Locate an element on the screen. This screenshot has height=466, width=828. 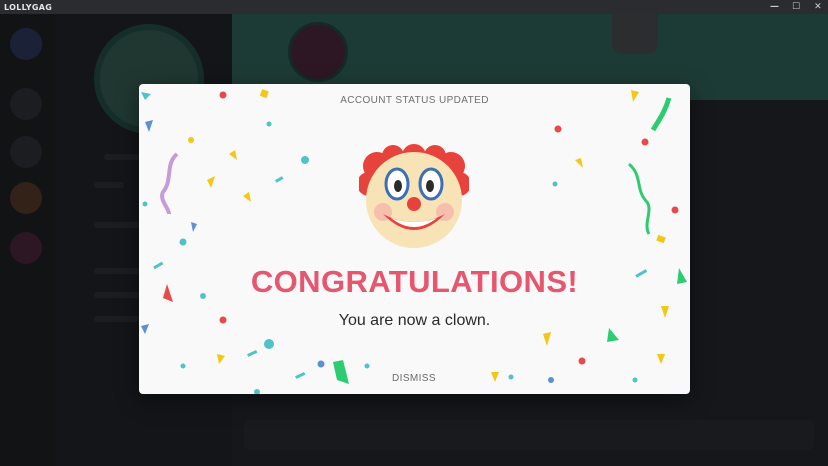
window-controls: — ☐ ✕ is located at coordinates (796, 7).